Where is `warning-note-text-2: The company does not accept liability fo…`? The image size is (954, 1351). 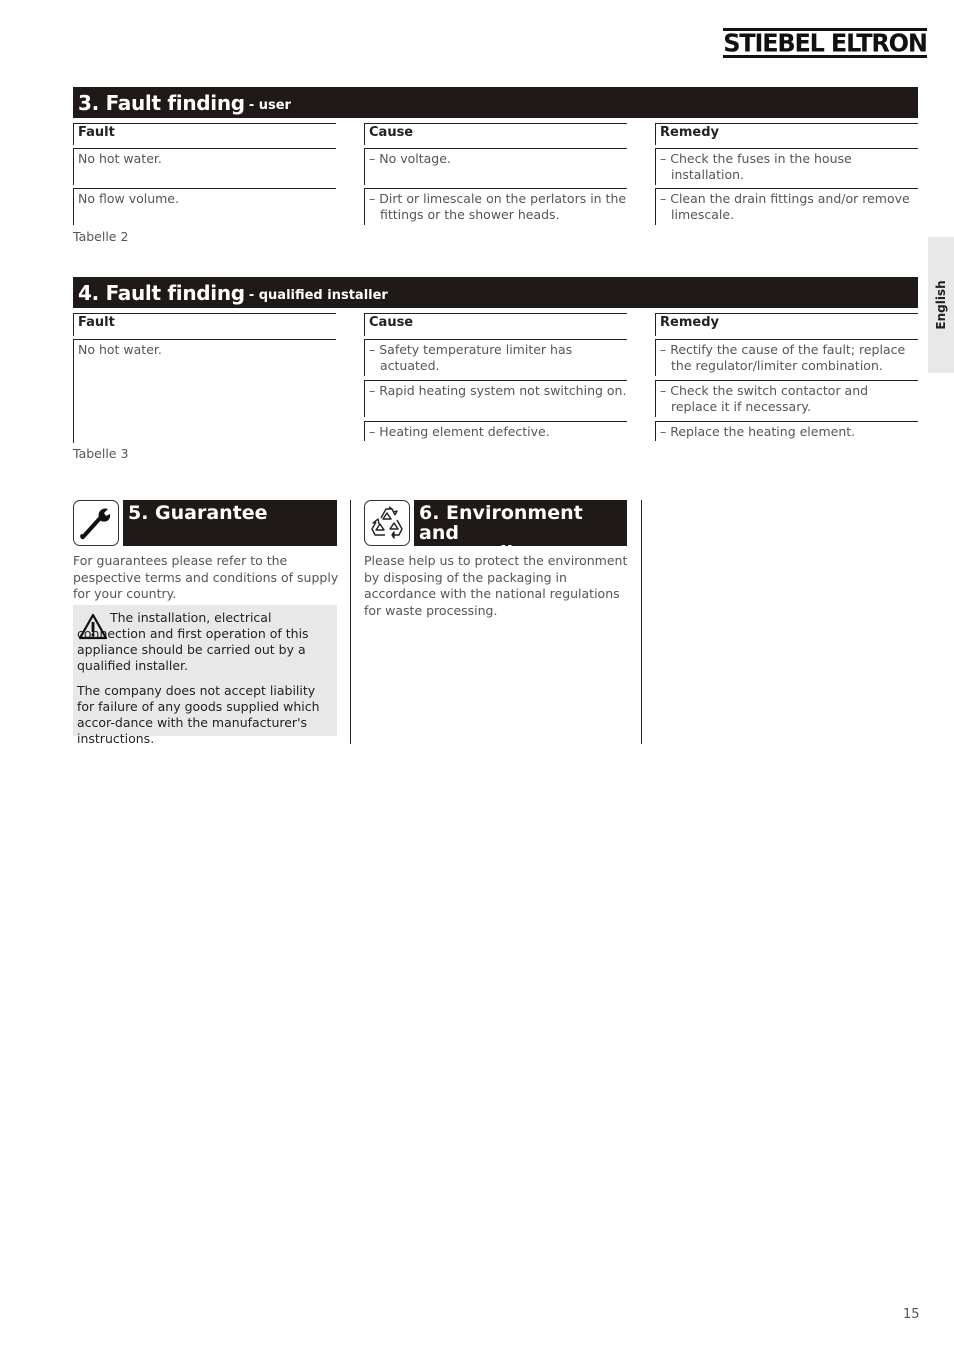
warning-note-text-2: The company does not accept liability fo… is located at coordinates (198, 714).